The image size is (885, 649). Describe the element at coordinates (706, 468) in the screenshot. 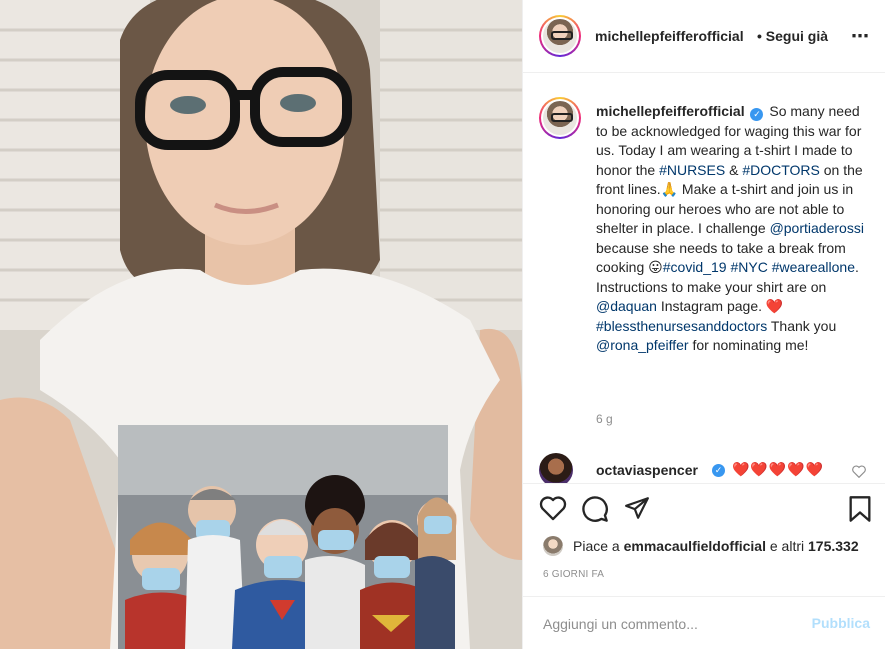

I see `comment-item: octaviaspencer ✓ ❤️❤️❤️❤️❤️` at that location.